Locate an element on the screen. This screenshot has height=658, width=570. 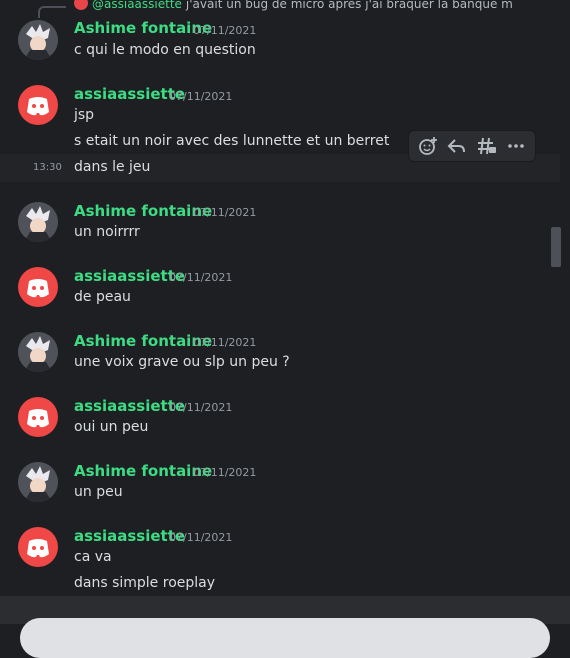
message-input is located at coordinates (285, 638).